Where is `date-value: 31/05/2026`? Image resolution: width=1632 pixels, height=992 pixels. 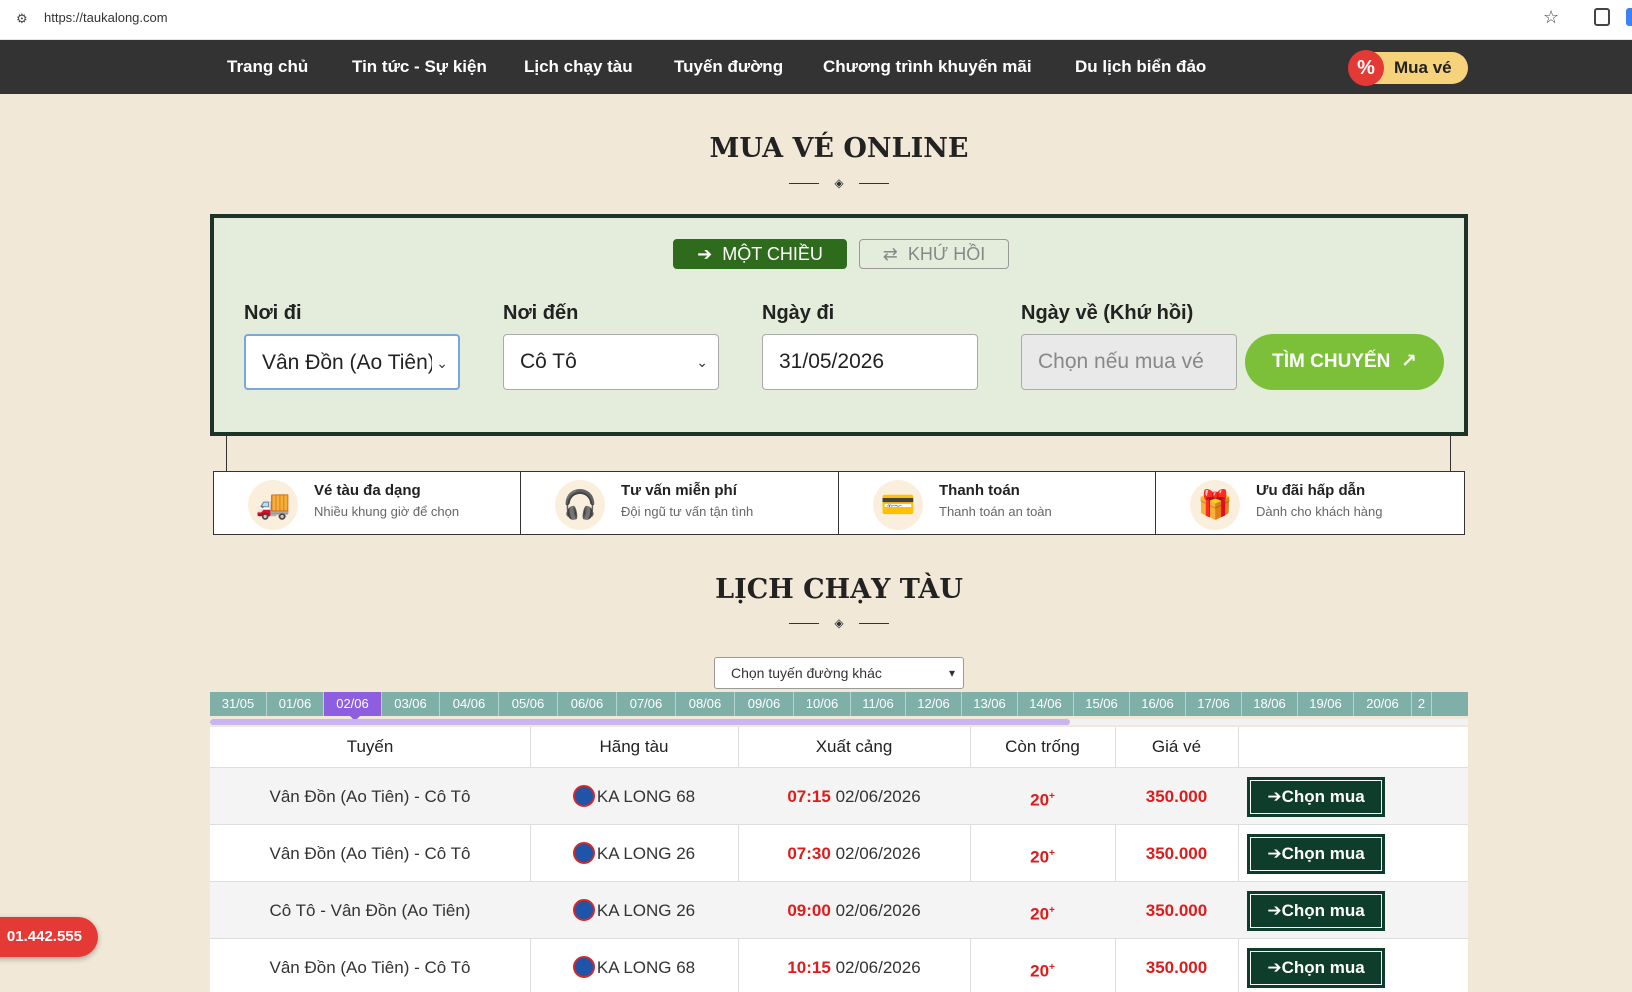
date-value: 31/05/2026 is located at coordinates (832, 361).